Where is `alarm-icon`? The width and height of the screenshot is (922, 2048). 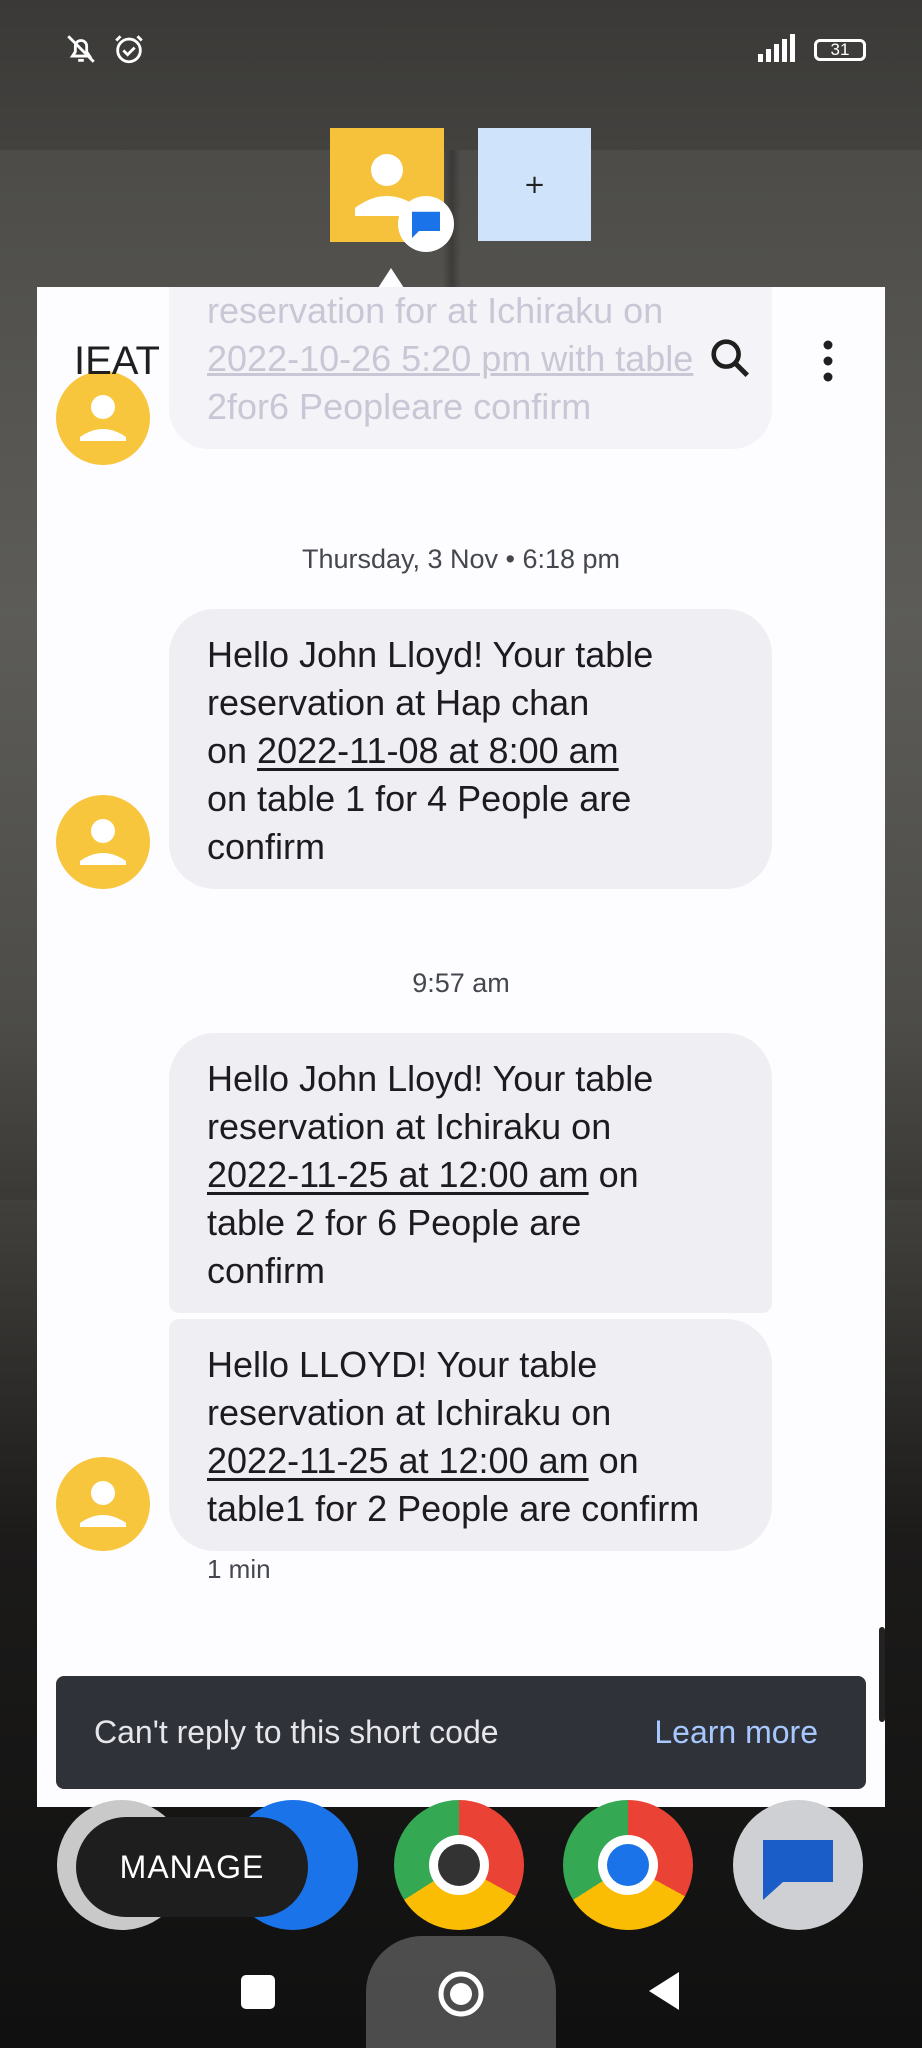 alarm-icon is located at coordinates (129, 51).